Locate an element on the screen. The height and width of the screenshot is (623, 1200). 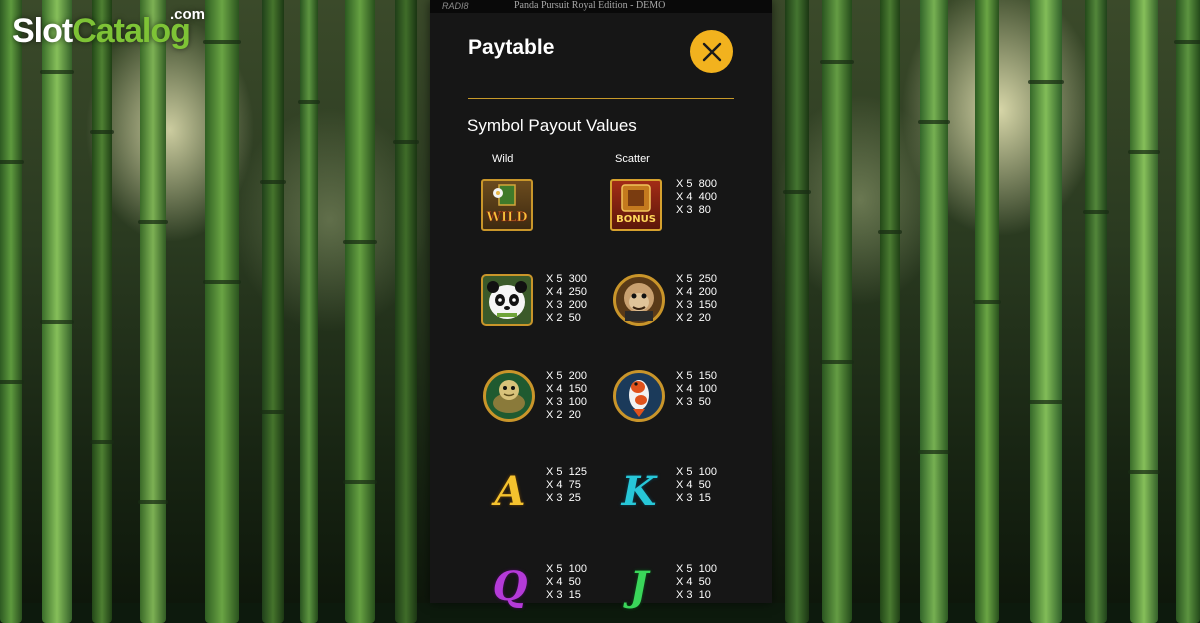
letter-q-payouts: X 5 100 X 4 50 X 3 15 is located at coordinates (566, 582).